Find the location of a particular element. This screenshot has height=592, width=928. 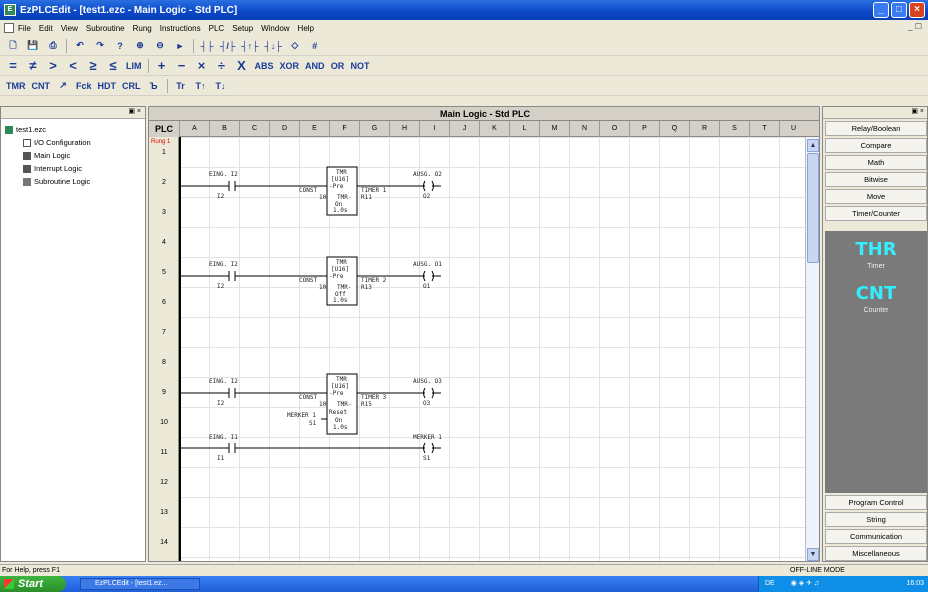

contact-nc-icon: ┤/├ is located at coordinates (227, 46).